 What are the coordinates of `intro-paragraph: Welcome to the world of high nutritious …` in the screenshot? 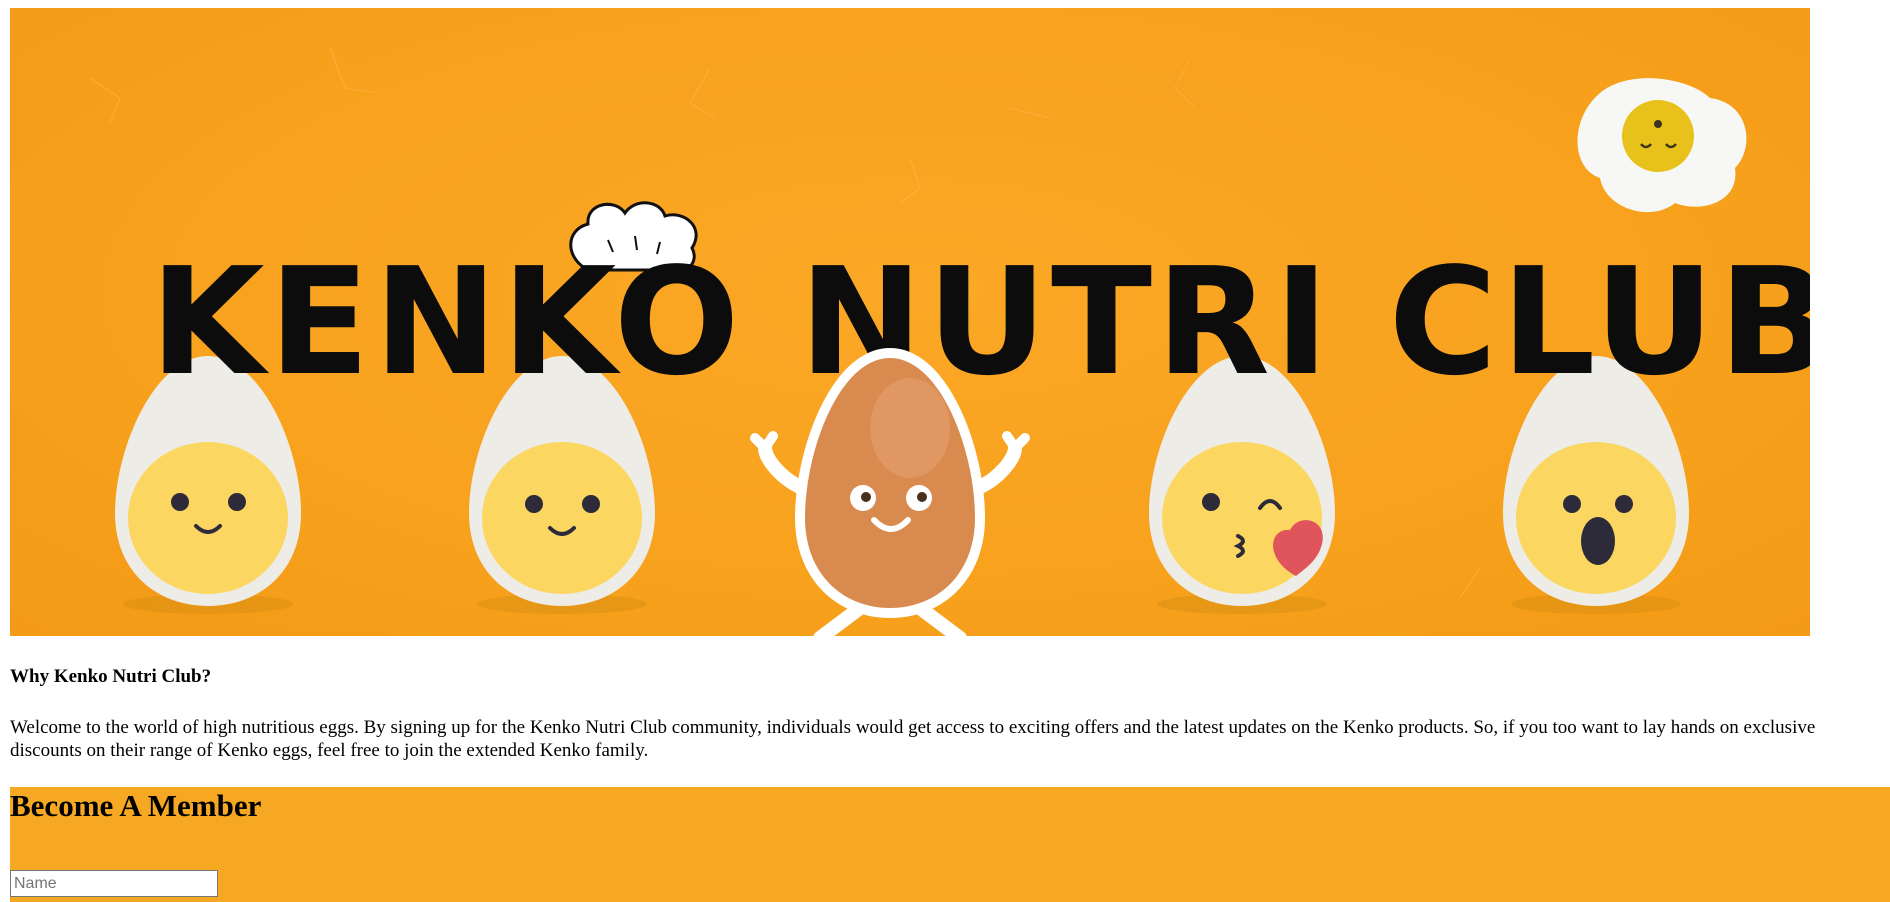 It's located at (913, 739).